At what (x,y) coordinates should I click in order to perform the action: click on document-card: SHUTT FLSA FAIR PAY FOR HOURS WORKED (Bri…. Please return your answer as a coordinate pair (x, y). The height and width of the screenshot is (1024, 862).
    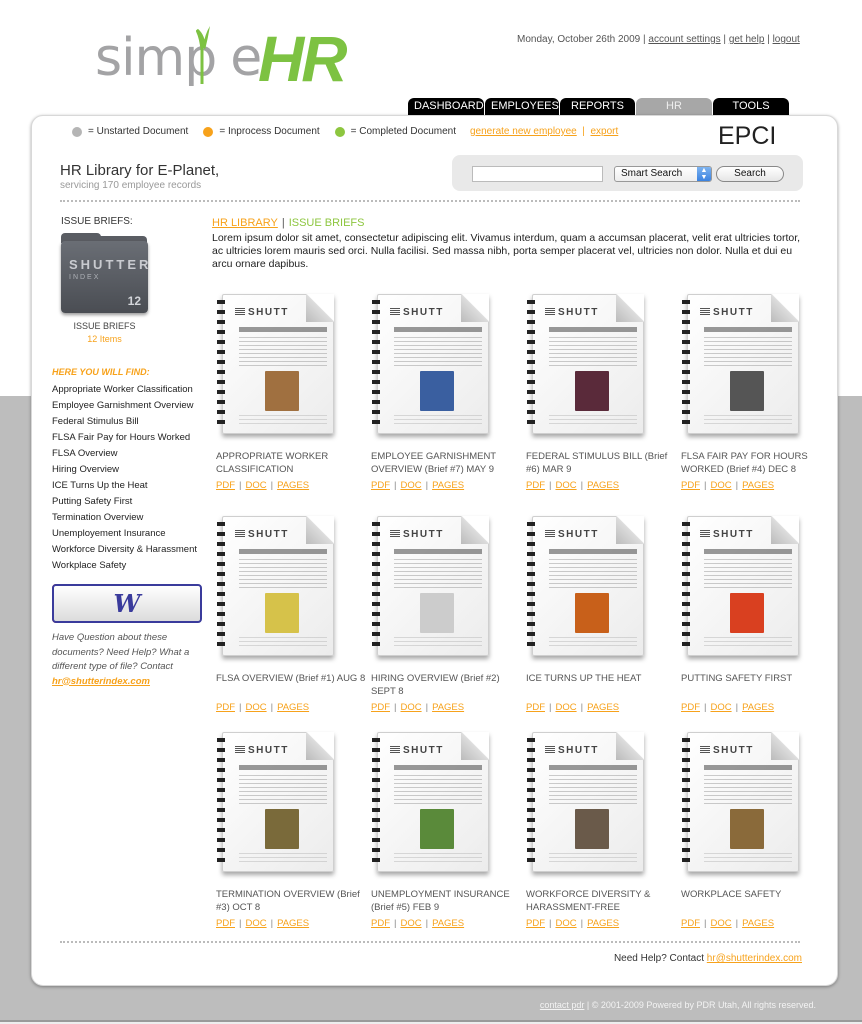
    Looking at the image, I should click on (756, 391).